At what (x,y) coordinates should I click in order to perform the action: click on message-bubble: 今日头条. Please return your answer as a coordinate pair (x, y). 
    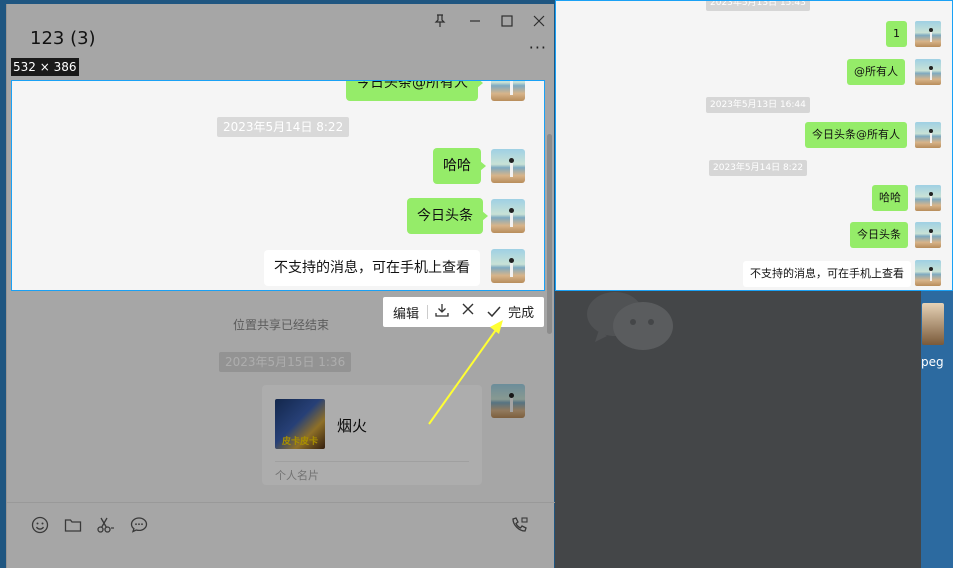
    Looking at the image, I should click on (447, 216).